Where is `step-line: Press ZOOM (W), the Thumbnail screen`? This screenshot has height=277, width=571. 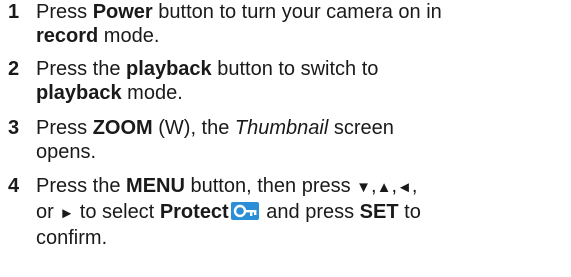 step-line: Press ZOOM (W), the Thumbnail screen is located at coordinates (215, 128).